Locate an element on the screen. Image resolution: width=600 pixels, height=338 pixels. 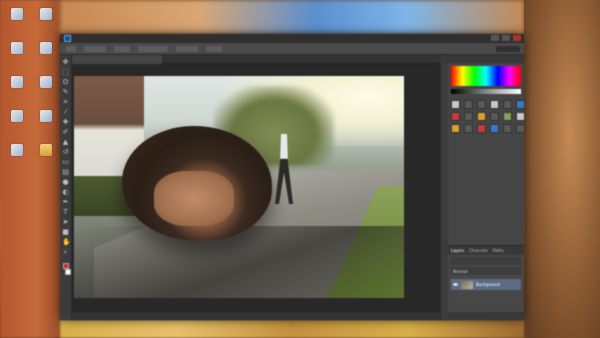
color-balance-icon is located at coordinates (455, 116).